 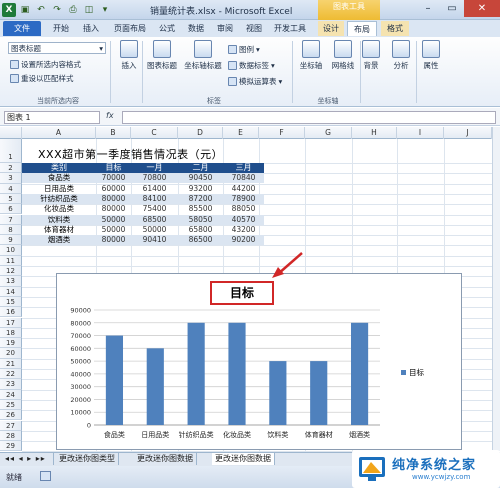 I want to click on name-box: 图表 1, so click(x=52, y=117).